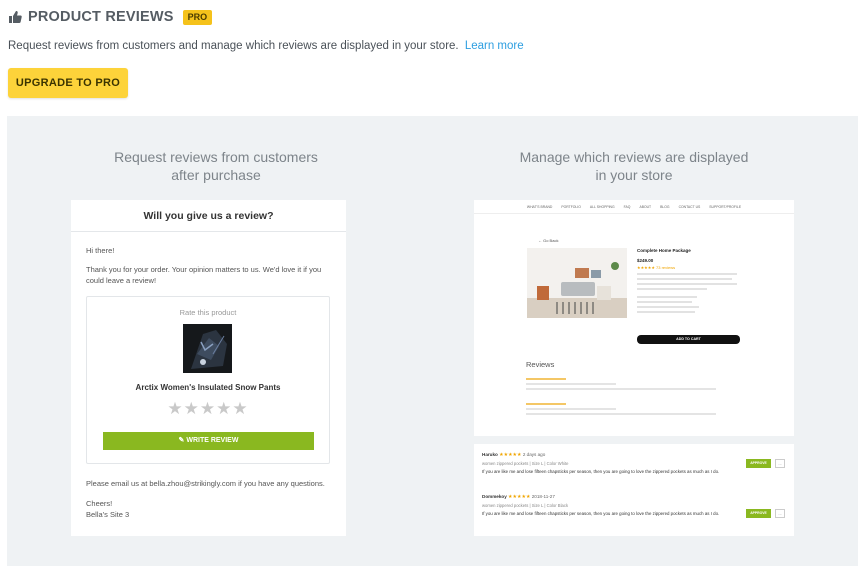 The image size is (863, 566). What do you see at coordinates (688, 339) in the screenshot?
I see `add-to-cart-button: ADD TO CART` at bounding box center [688, 339].